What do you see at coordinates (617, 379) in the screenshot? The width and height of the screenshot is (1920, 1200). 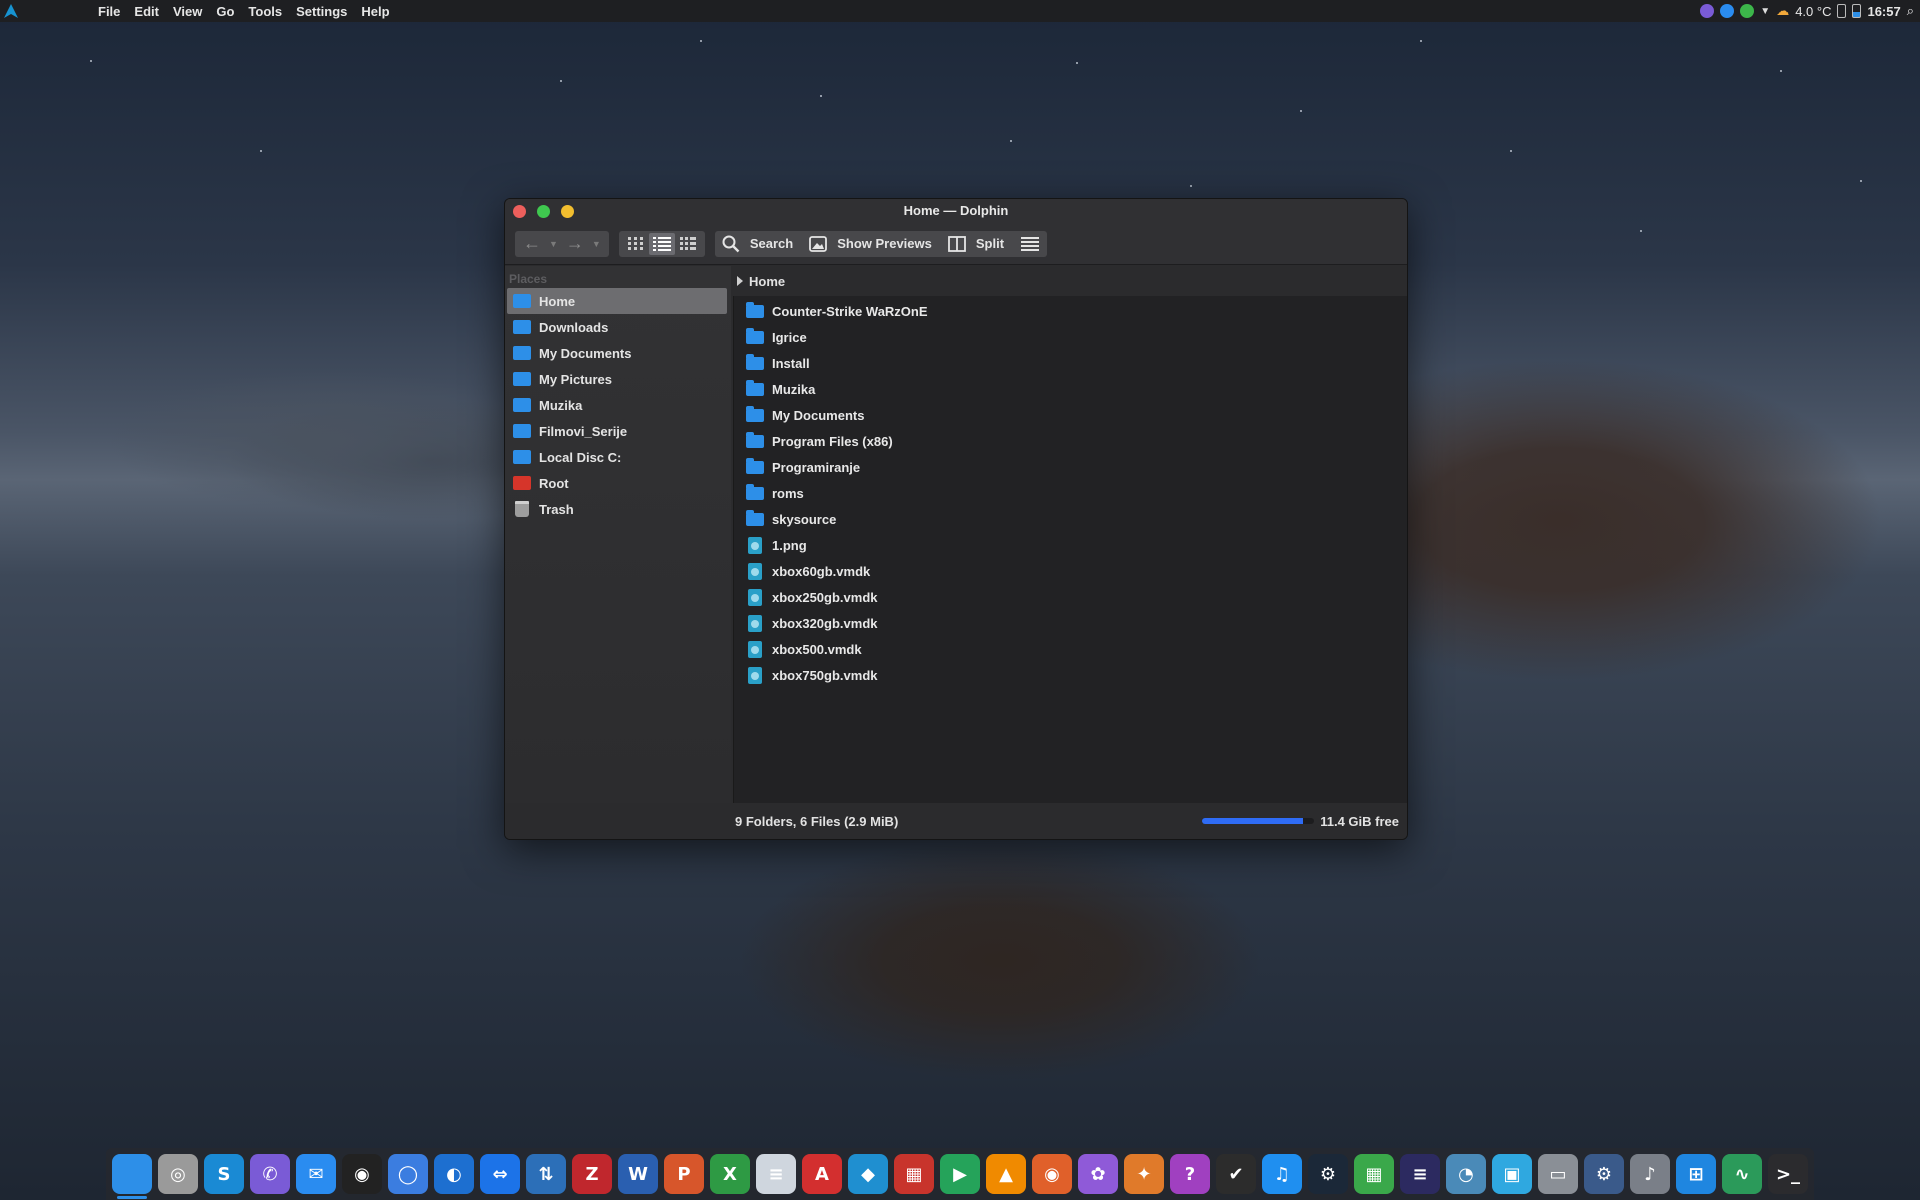 I see `place-item: My Pictures` at bounding box center [617, 379].